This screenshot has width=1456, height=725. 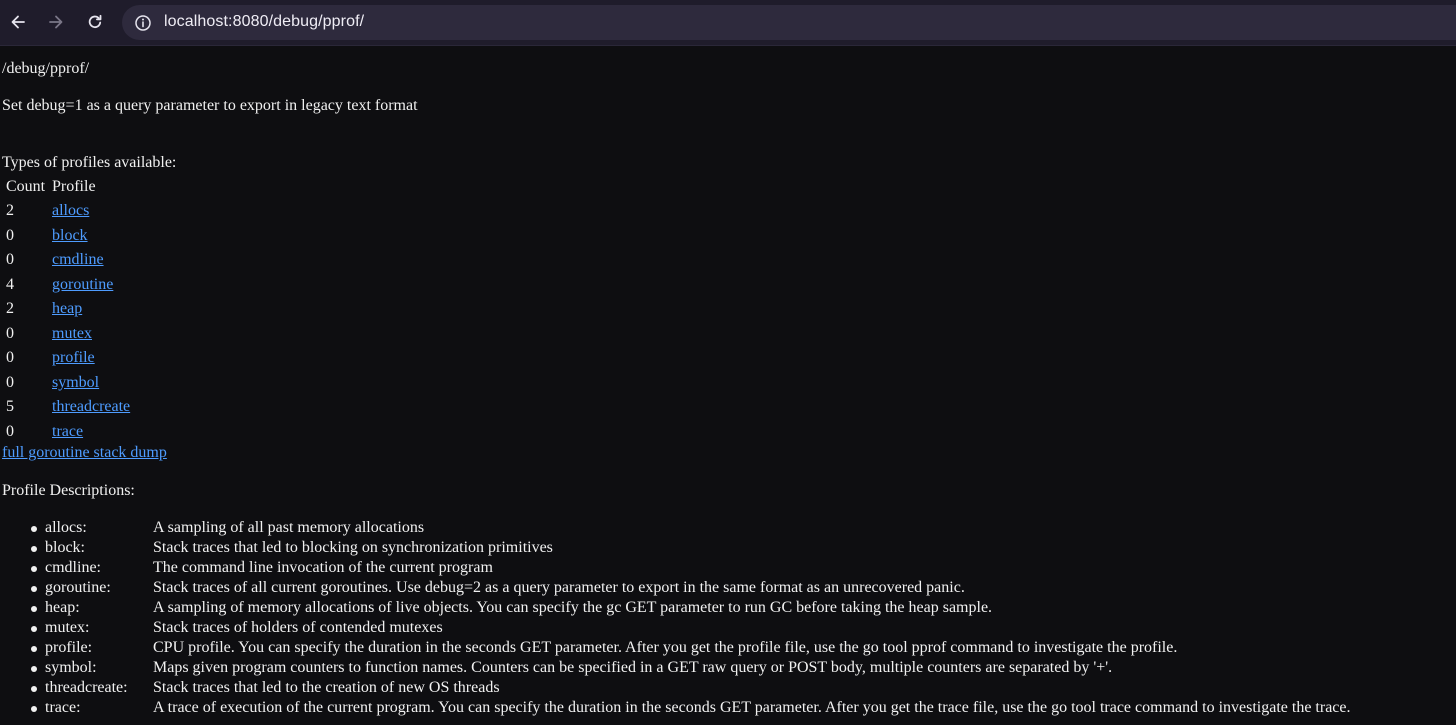 What do you see at coordinates (26, 186) in the screenshot?
I see `count-column-header: Count` at bounding box center [26, 186].